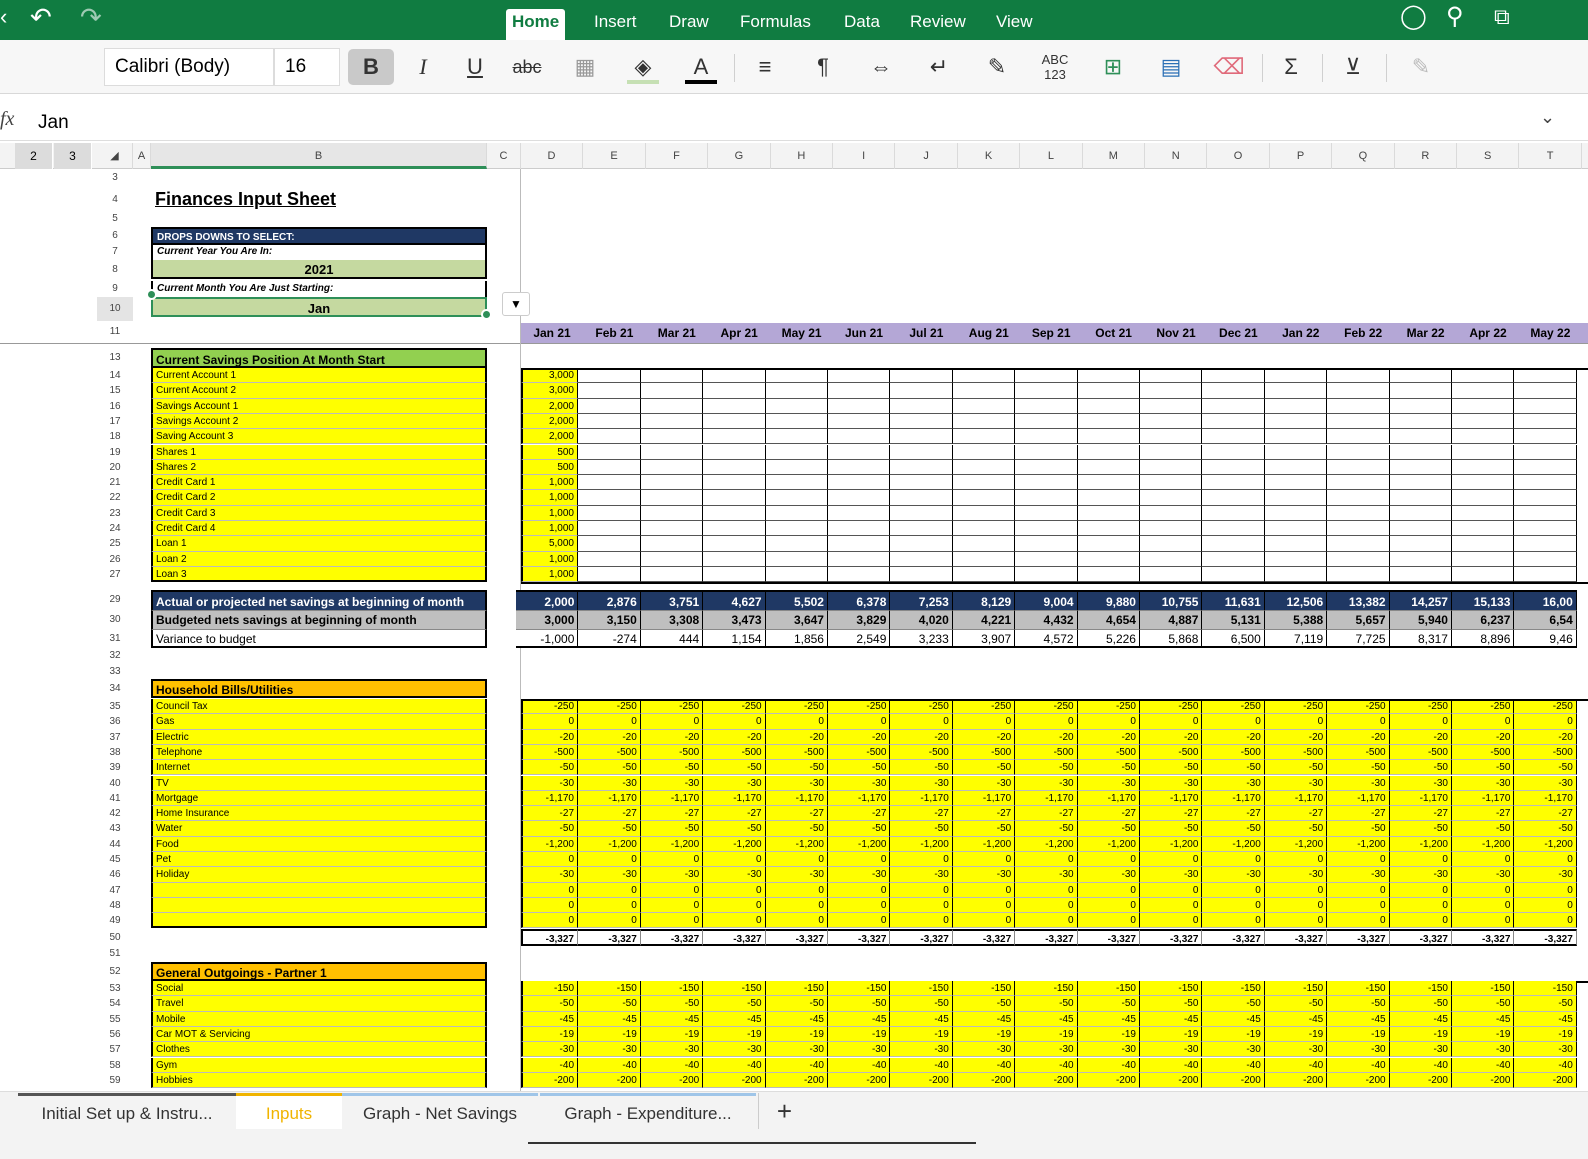 The height and width of the screenshot is (1159, 1588). What do you see at coordinates (34, 156) in the screenshot?
I see `outline-level-2: 2` at bounding box center [34, 156].